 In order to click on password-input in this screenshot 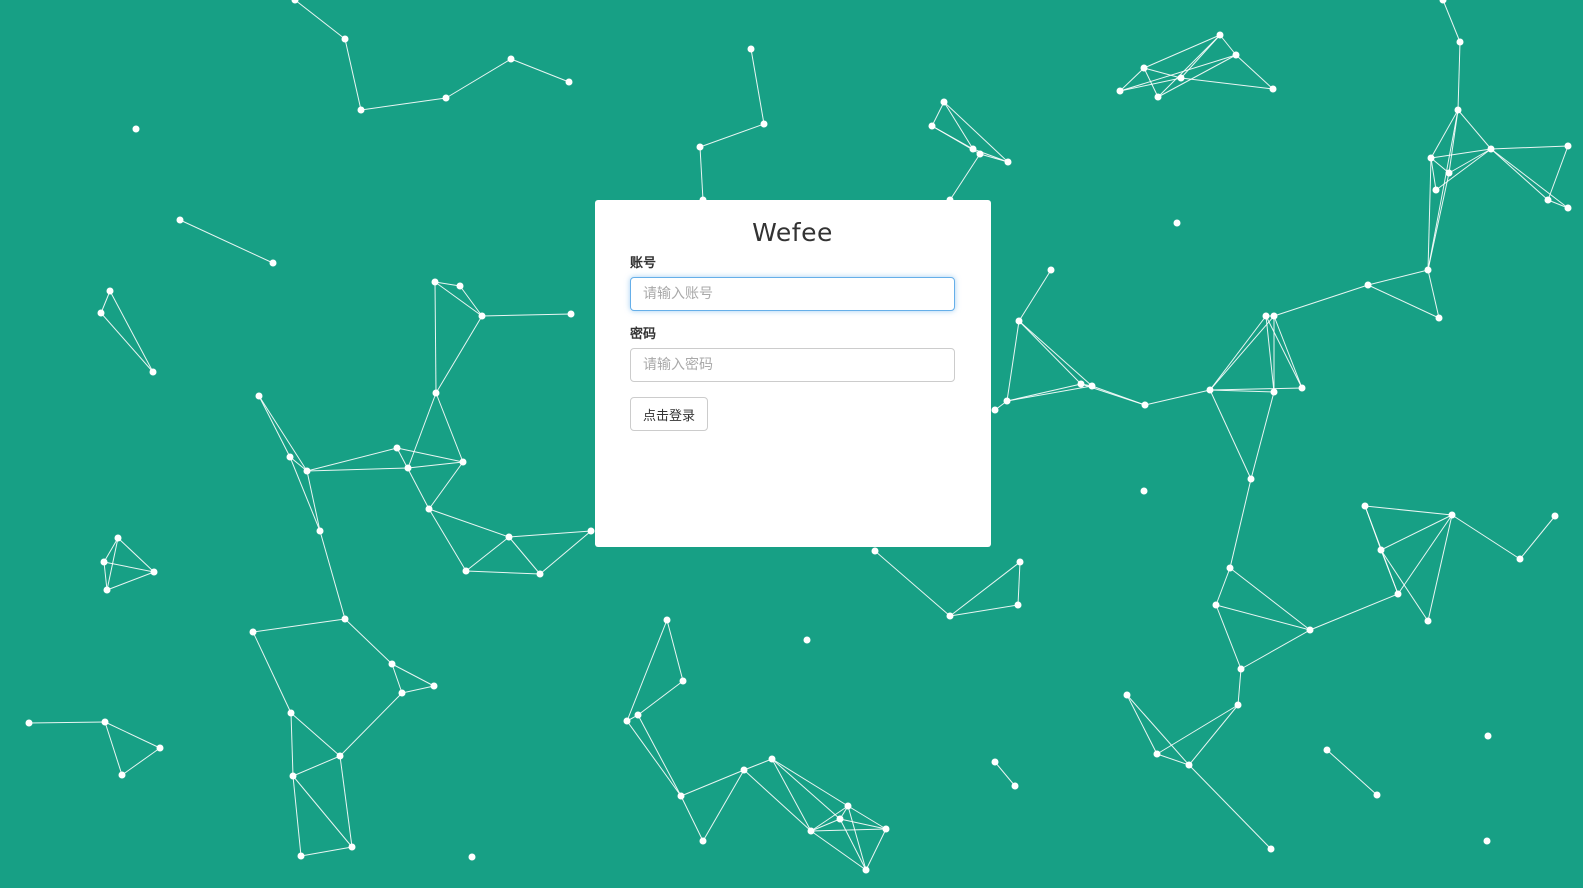, I will do `click(792, 365)`.